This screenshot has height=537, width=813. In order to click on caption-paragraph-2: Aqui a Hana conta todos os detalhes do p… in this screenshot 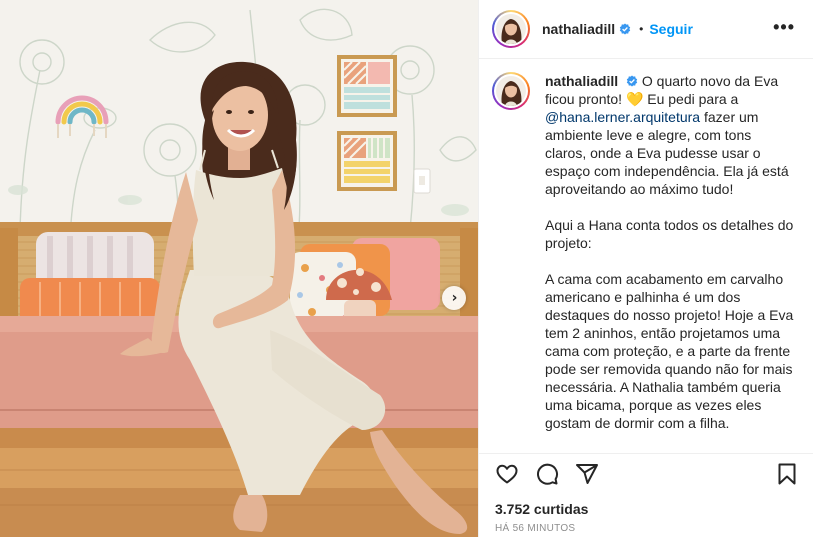, I will do `click(669, 234)`.